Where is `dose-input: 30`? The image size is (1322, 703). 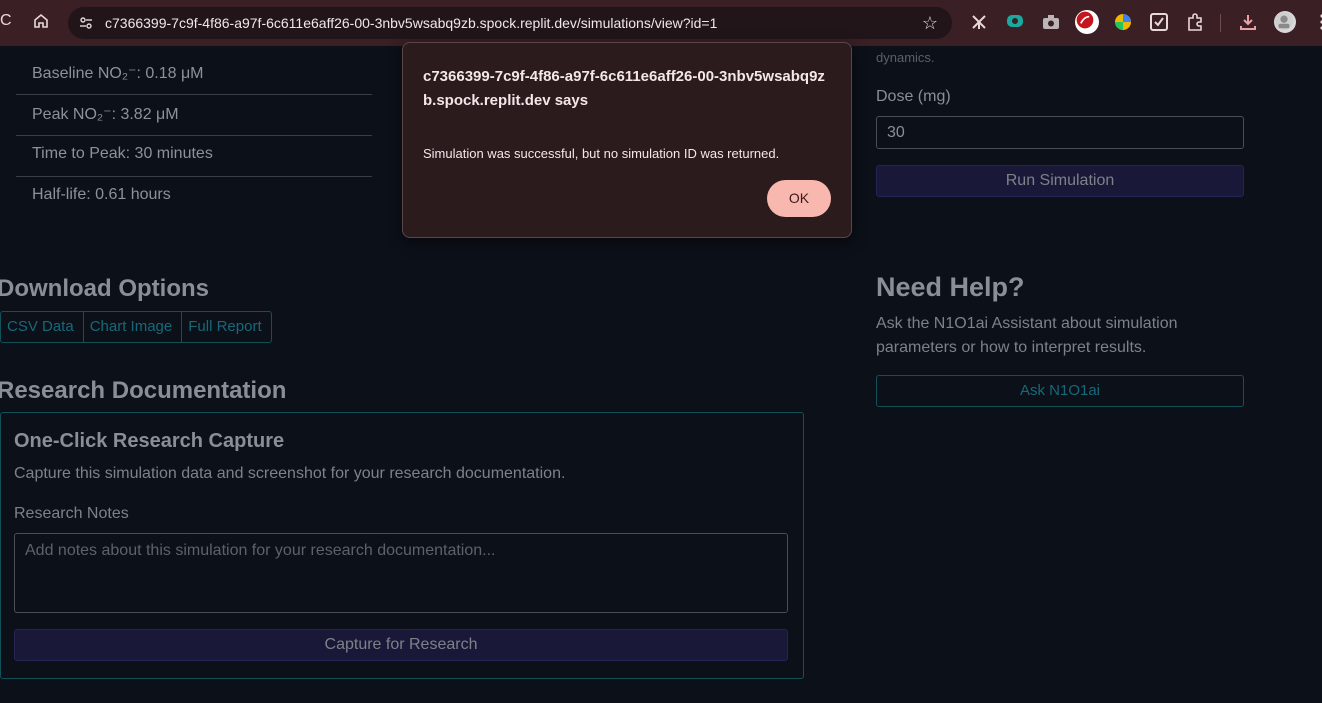 dose-input: 30 is located at coordinates (1060, 132).